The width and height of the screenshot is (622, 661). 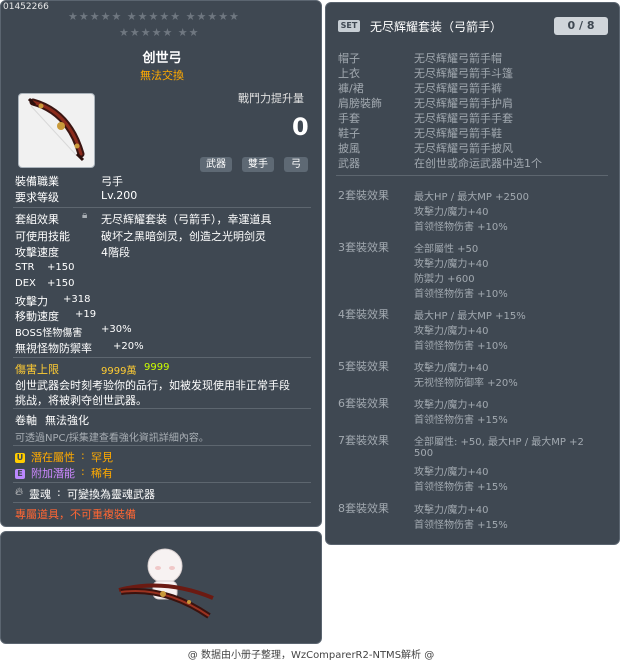 I want to click on description-line-2: 挑战，将被剥夺创世武器。, so click(x=81, y=400).